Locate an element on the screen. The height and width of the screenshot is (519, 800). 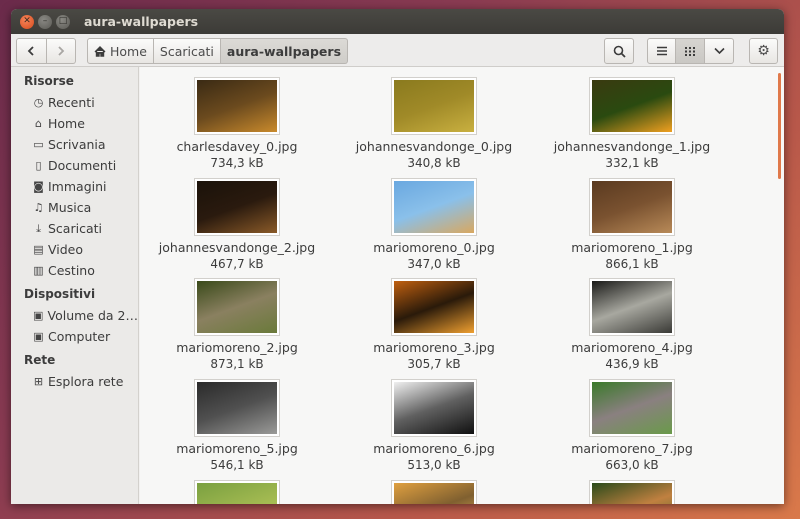
file-size: 332,1 kB is located at coordinates (632, 163).